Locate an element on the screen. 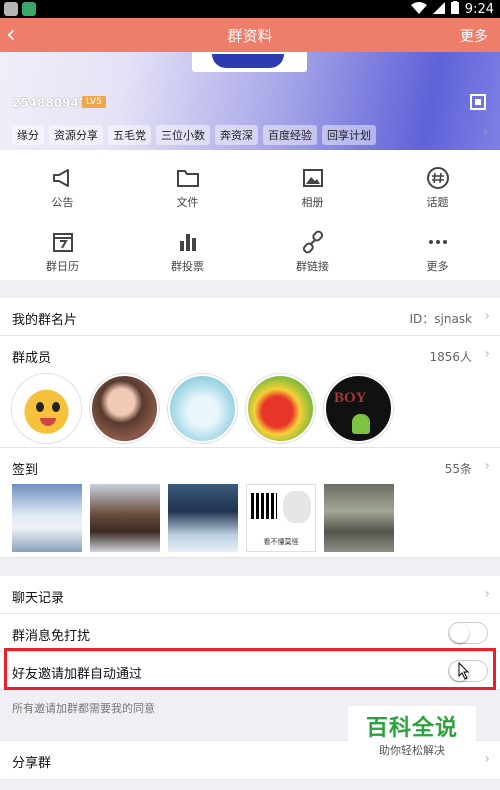 Image resolution: width=500 pixels, height=790 pixels. group-tag: 回享计划 is located at coordinates (349, 135).